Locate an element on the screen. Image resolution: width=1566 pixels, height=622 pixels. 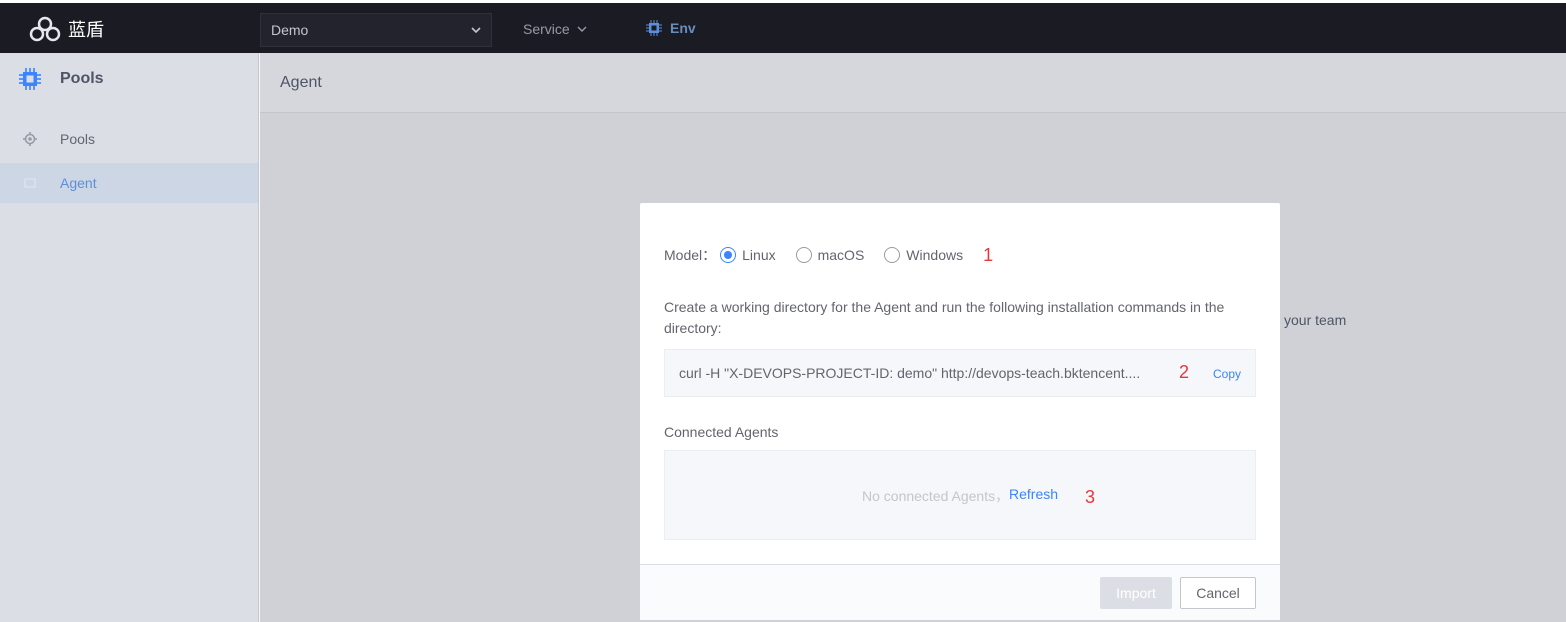
radio-linux: Linux is located at coordinates (748, 255).